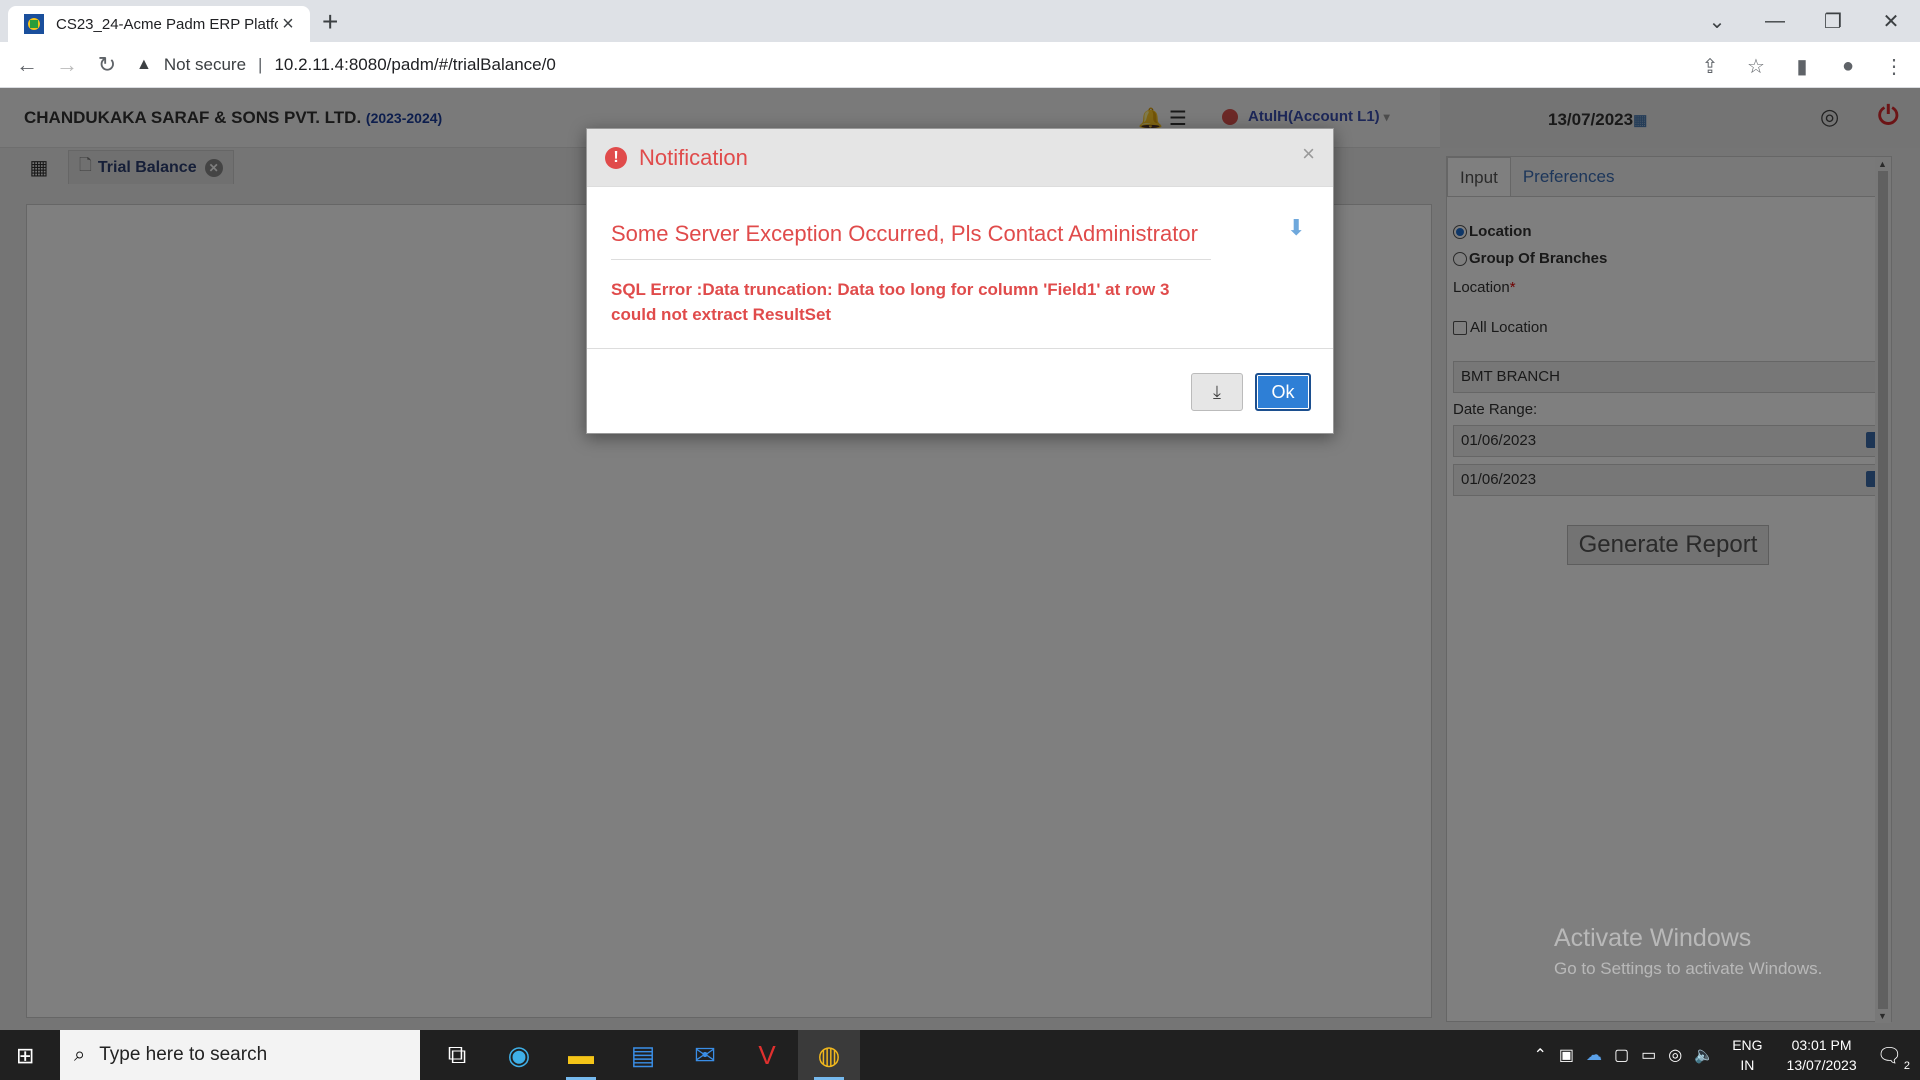 The height and width of the screenshot is (1080, 1920). What do you see at coordinates (616, 157) in the screenshot?
I see `exclamation-circle-icon: !` at bounding box center [616, 157].